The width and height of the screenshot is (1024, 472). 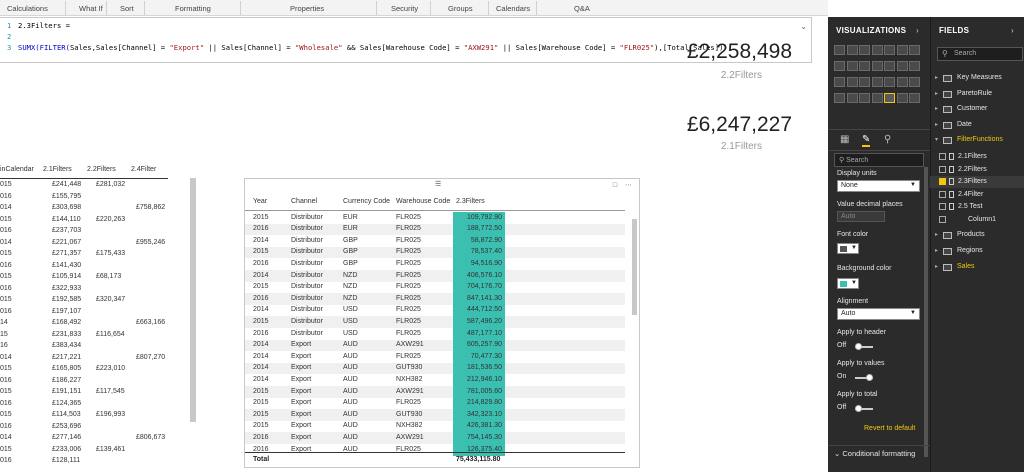 What do you see at coordinates (864, 346) in the screenshot?
I see `apply-to-header-toggle` at bounding box center [864, 346].